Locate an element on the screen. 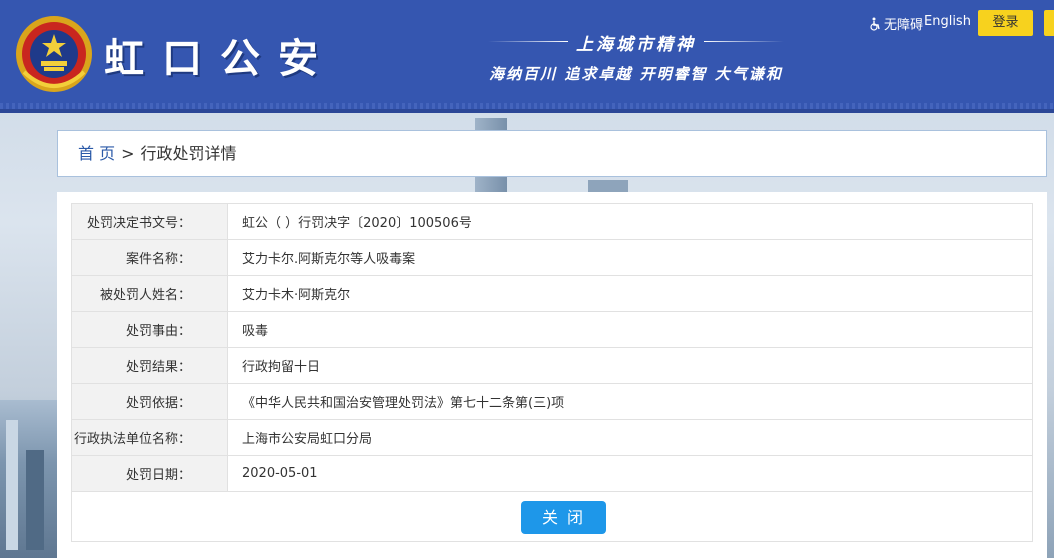  login-button: 登录 is located at coordinates (1005, 23).